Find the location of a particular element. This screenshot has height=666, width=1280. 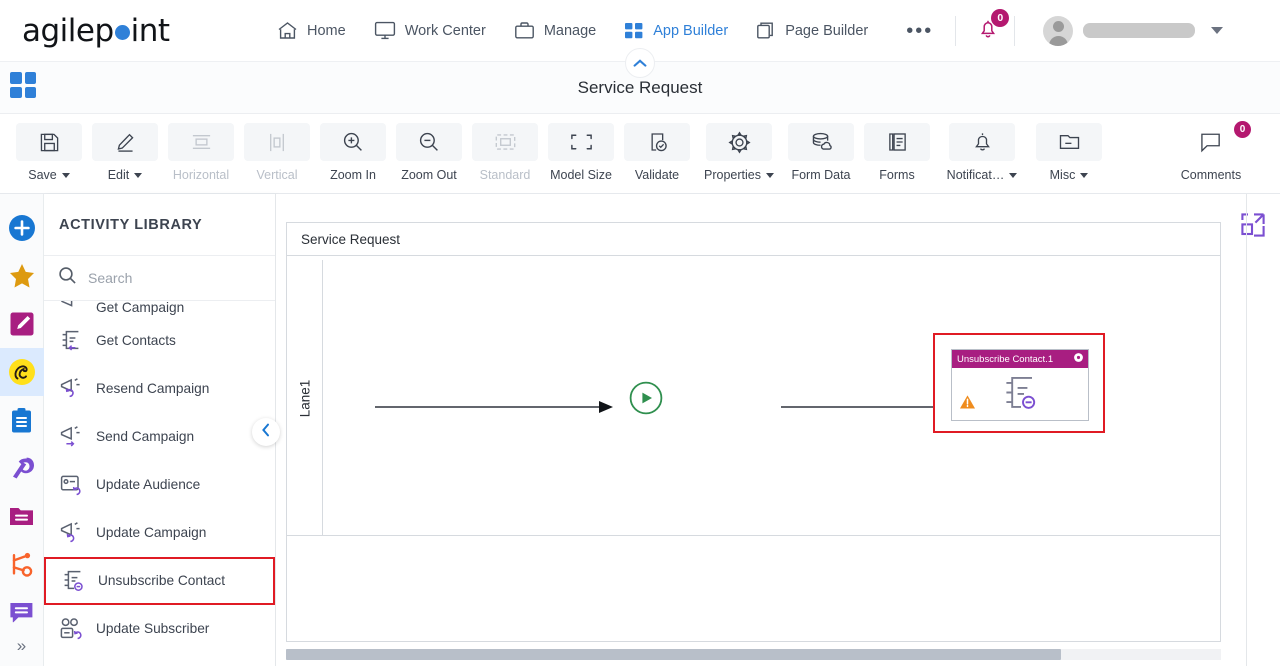

horizontal-button: Horizontal is located at coordinates (201, 152).